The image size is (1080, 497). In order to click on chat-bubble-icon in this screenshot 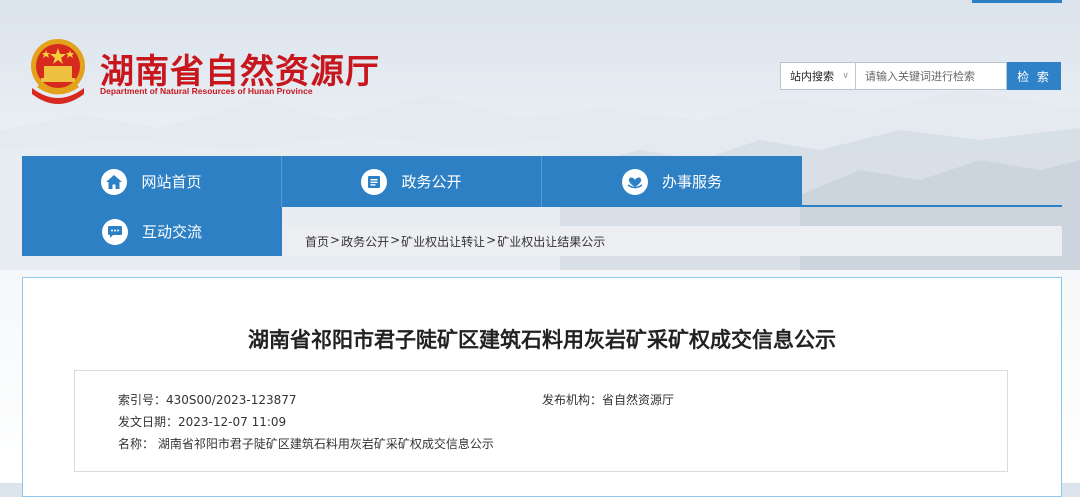, I will do `click(114, 231)`.